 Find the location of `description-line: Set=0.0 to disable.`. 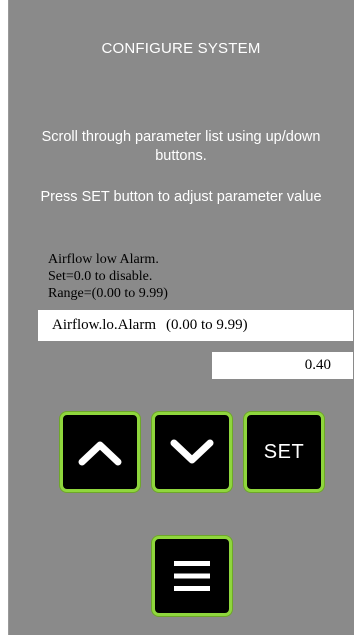

description-line: Set=0.0 to disable. is located at coordinates (100, 276).